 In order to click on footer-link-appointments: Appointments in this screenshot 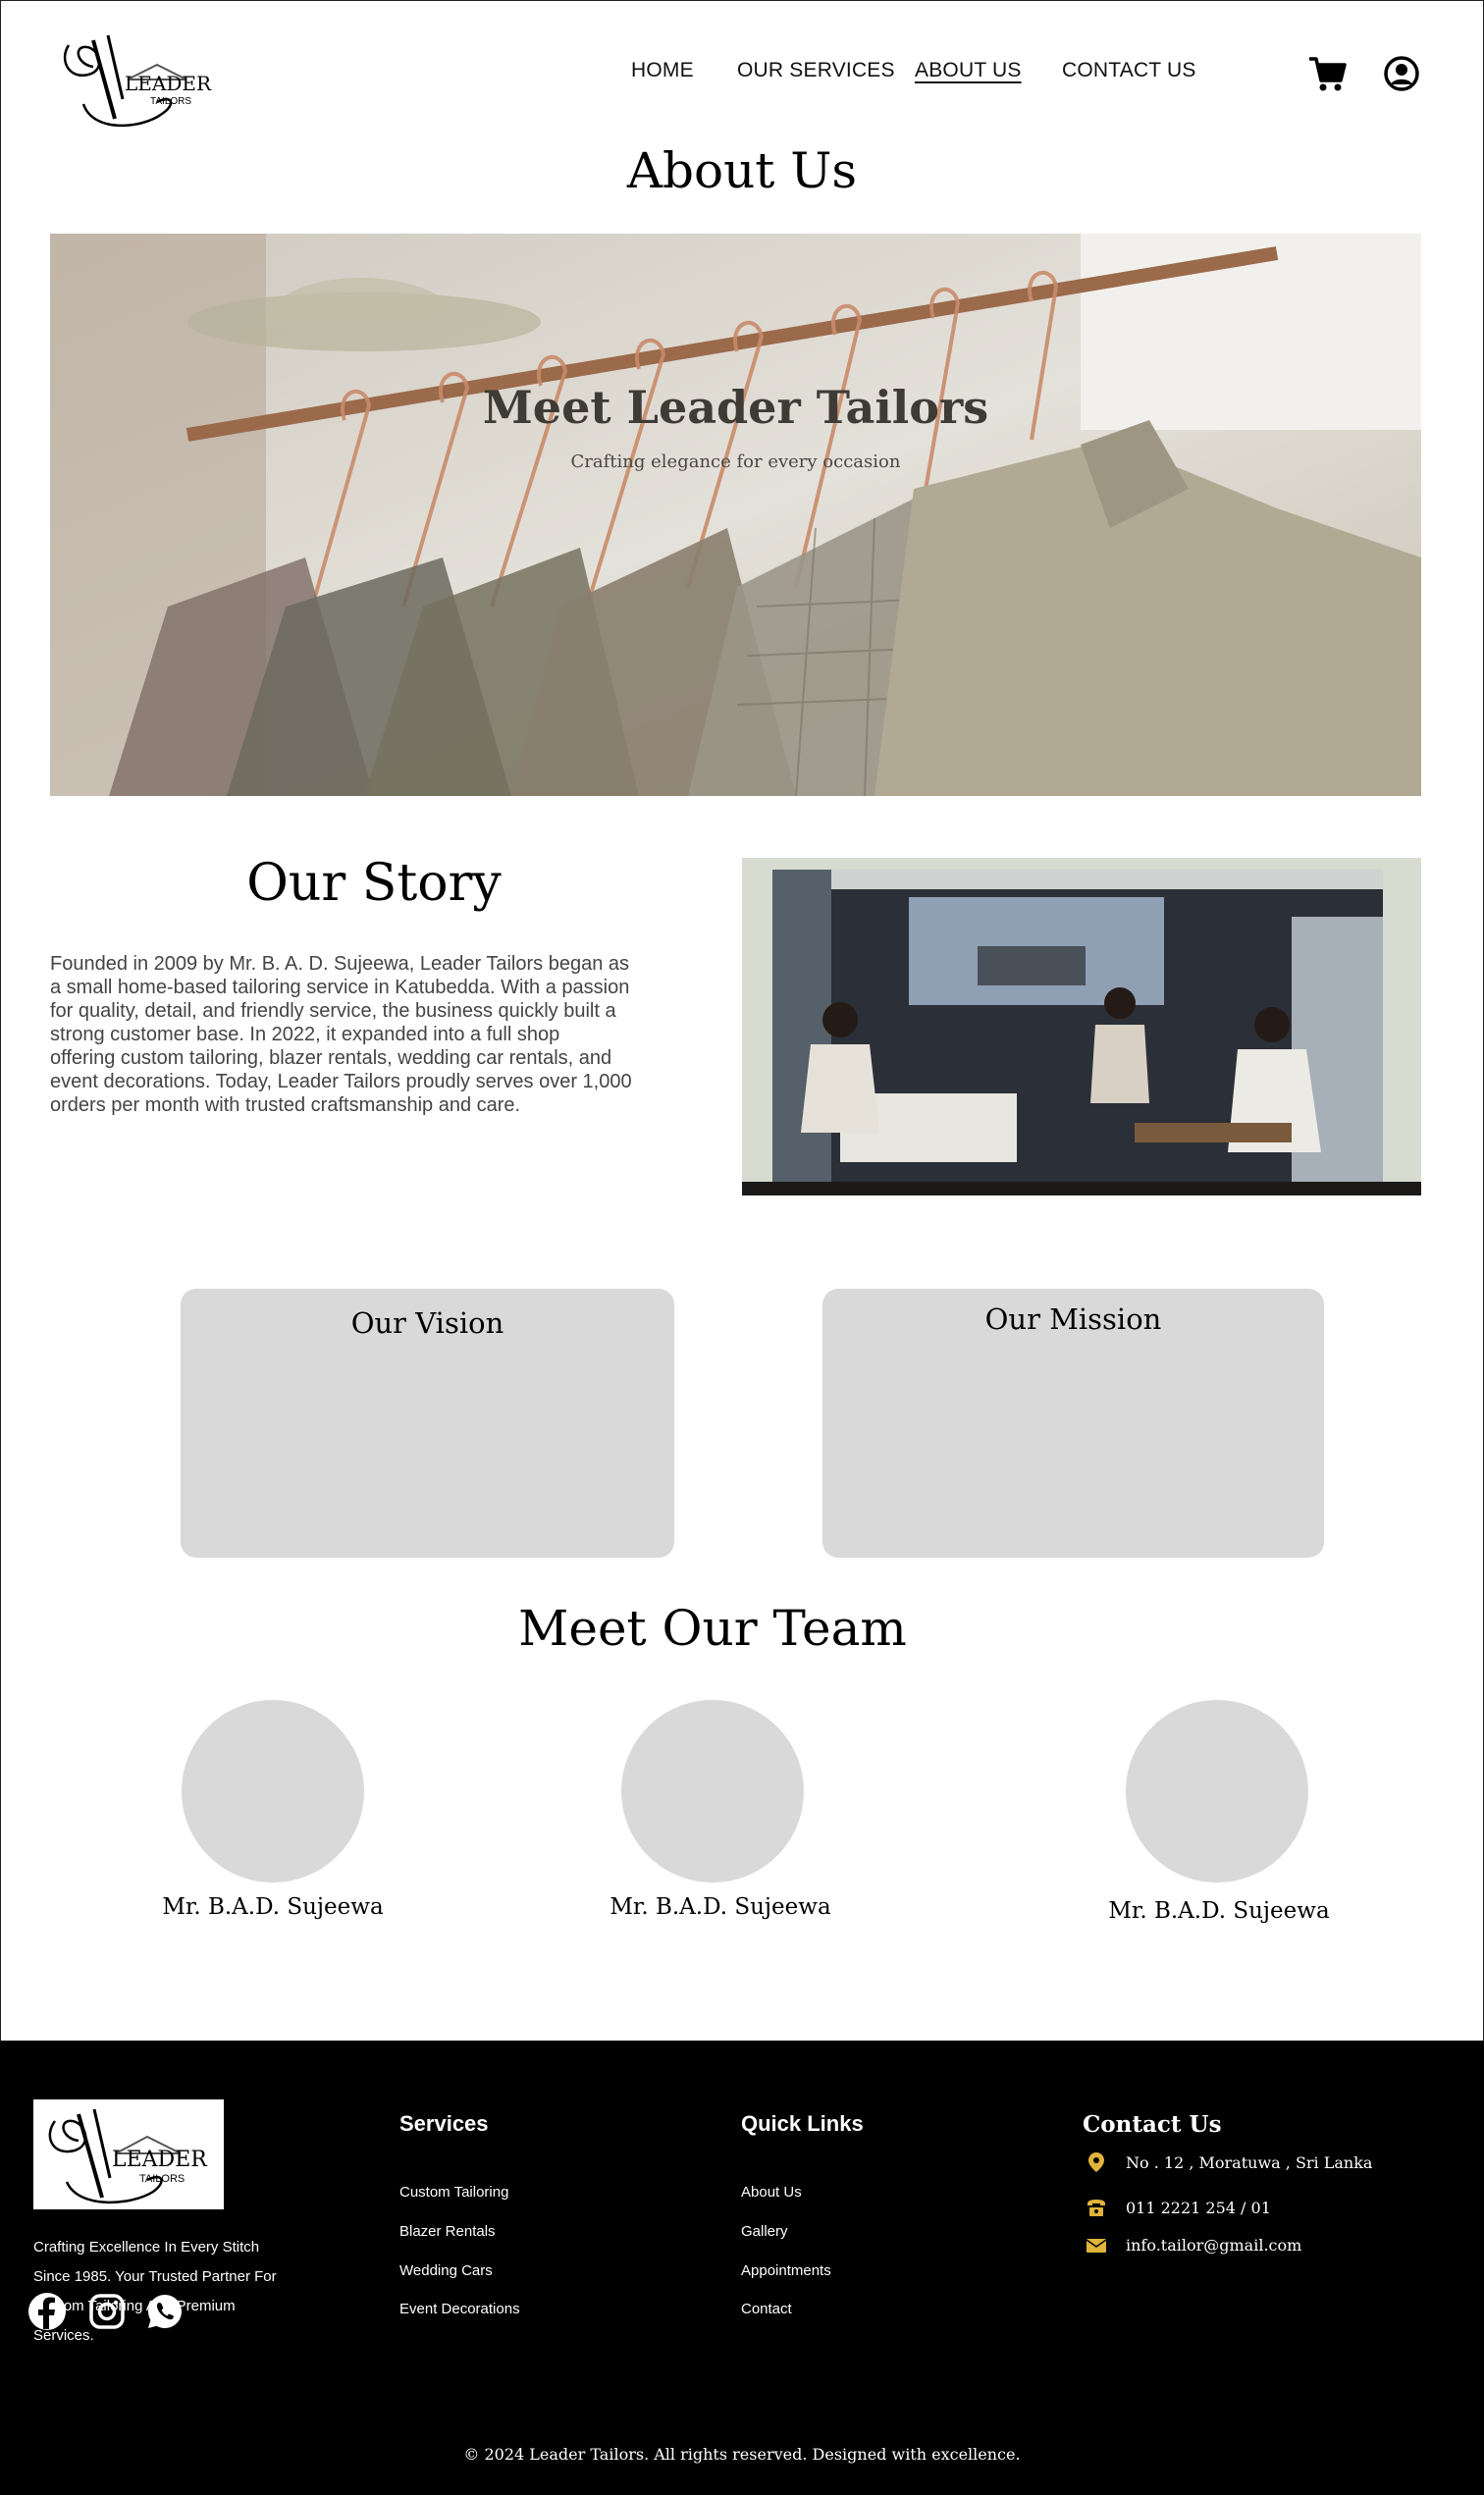, I will do `click(786, 2270)`.